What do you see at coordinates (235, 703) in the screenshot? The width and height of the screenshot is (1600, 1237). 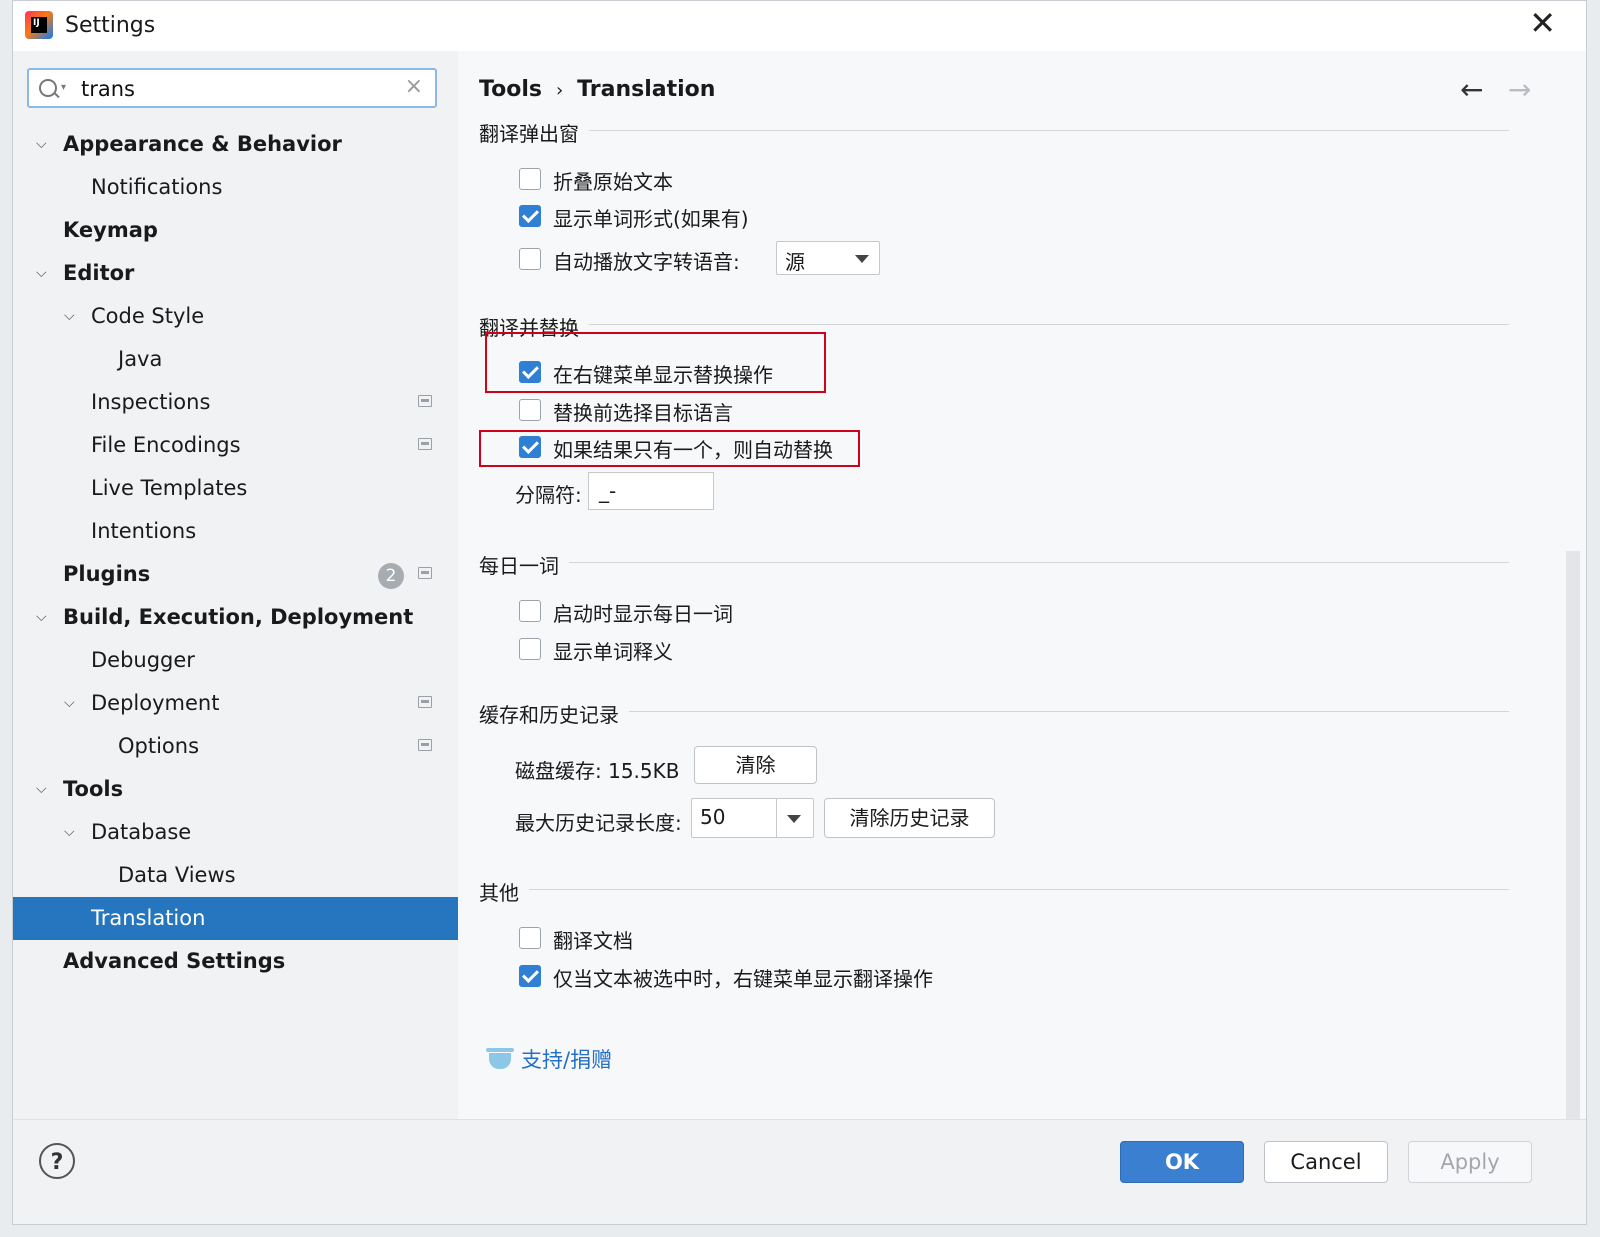 I see `sidebar-item-deployment: ⌵ Deployment` at bounding box center [235, 703].